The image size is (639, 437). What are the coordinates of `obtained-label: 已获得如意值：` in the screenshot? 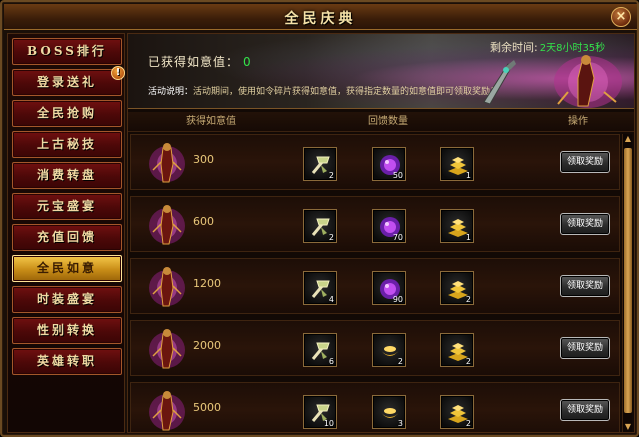 It's located at (194, 62).